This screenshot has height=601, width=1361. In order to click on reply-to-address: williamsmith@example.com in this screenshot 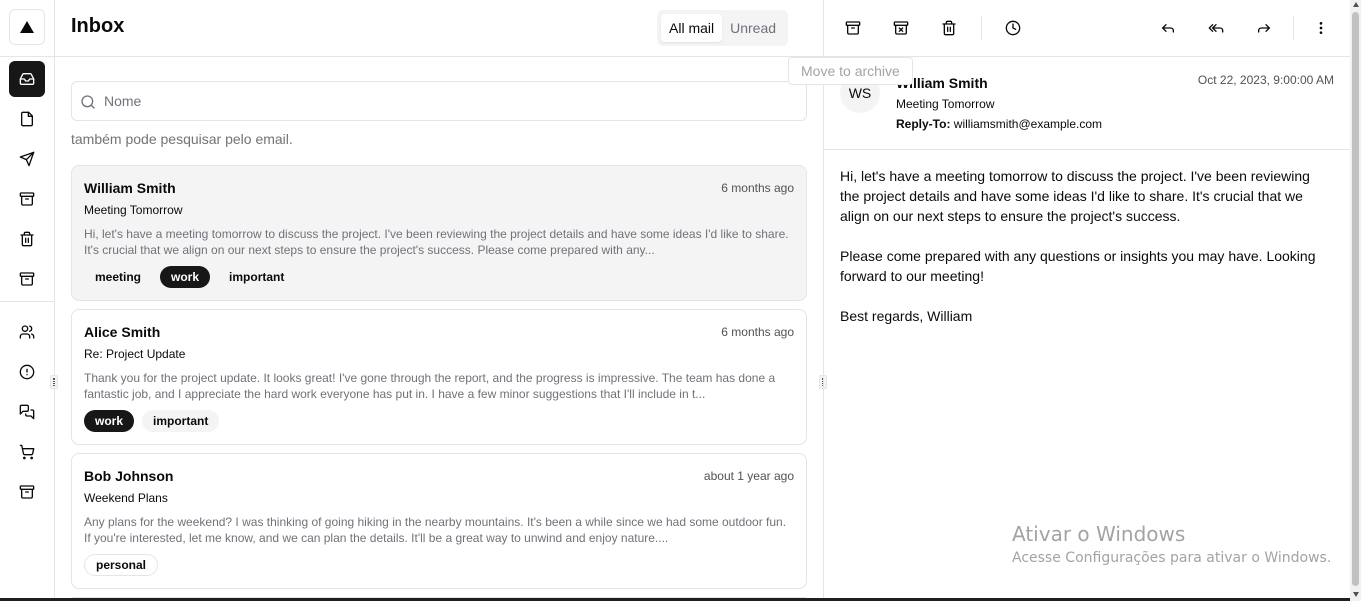, I will do `click(1028, 124)`.